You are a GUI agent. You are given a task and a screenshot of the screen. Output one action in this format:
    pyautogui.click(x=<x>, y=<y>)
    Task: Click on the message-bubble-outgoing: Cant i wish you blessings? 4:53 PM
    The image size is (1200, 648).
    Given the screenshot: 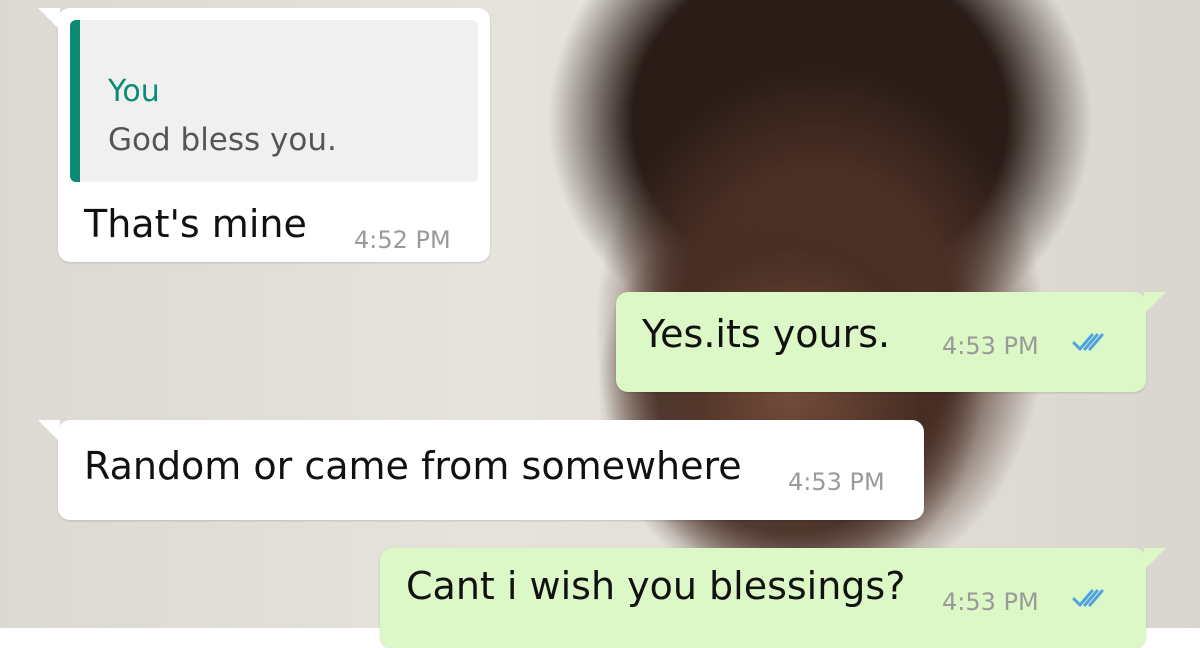 What is the action you would take?
    pyautogui.click(x=773, y=598)
    